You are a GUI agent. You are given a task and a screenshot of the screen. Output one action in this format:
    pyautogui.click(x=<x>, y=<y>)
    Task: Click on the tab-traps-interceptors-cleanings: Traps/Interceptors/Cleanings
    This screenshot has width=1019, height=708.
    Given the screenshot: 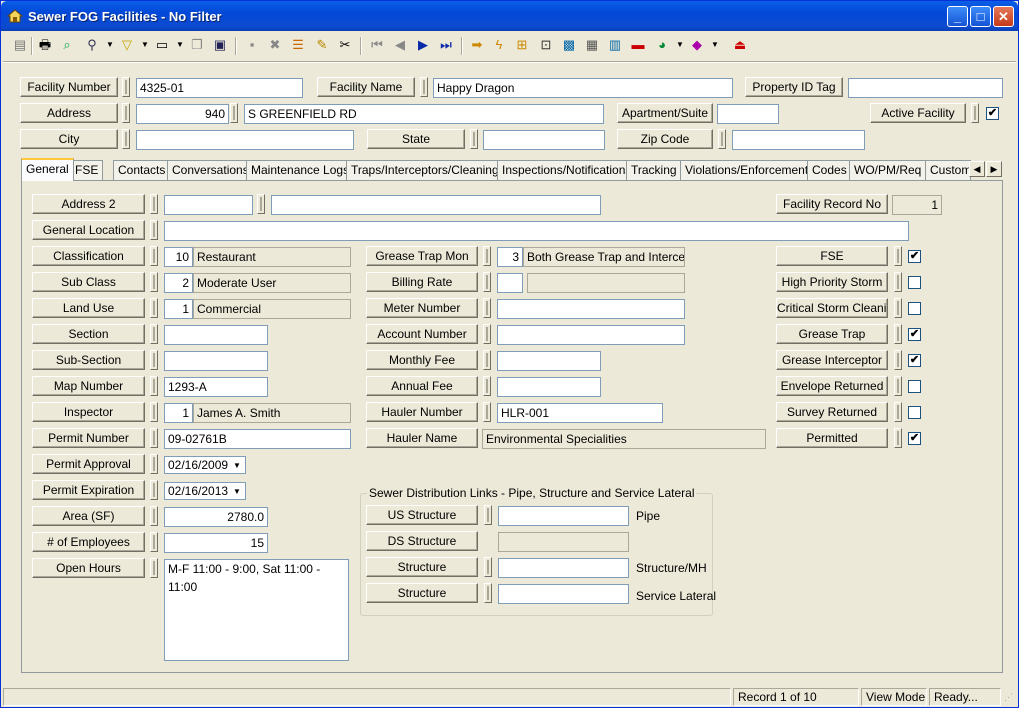 What is the action you would take?
    pyautogui.click(x=428, y=170)
    